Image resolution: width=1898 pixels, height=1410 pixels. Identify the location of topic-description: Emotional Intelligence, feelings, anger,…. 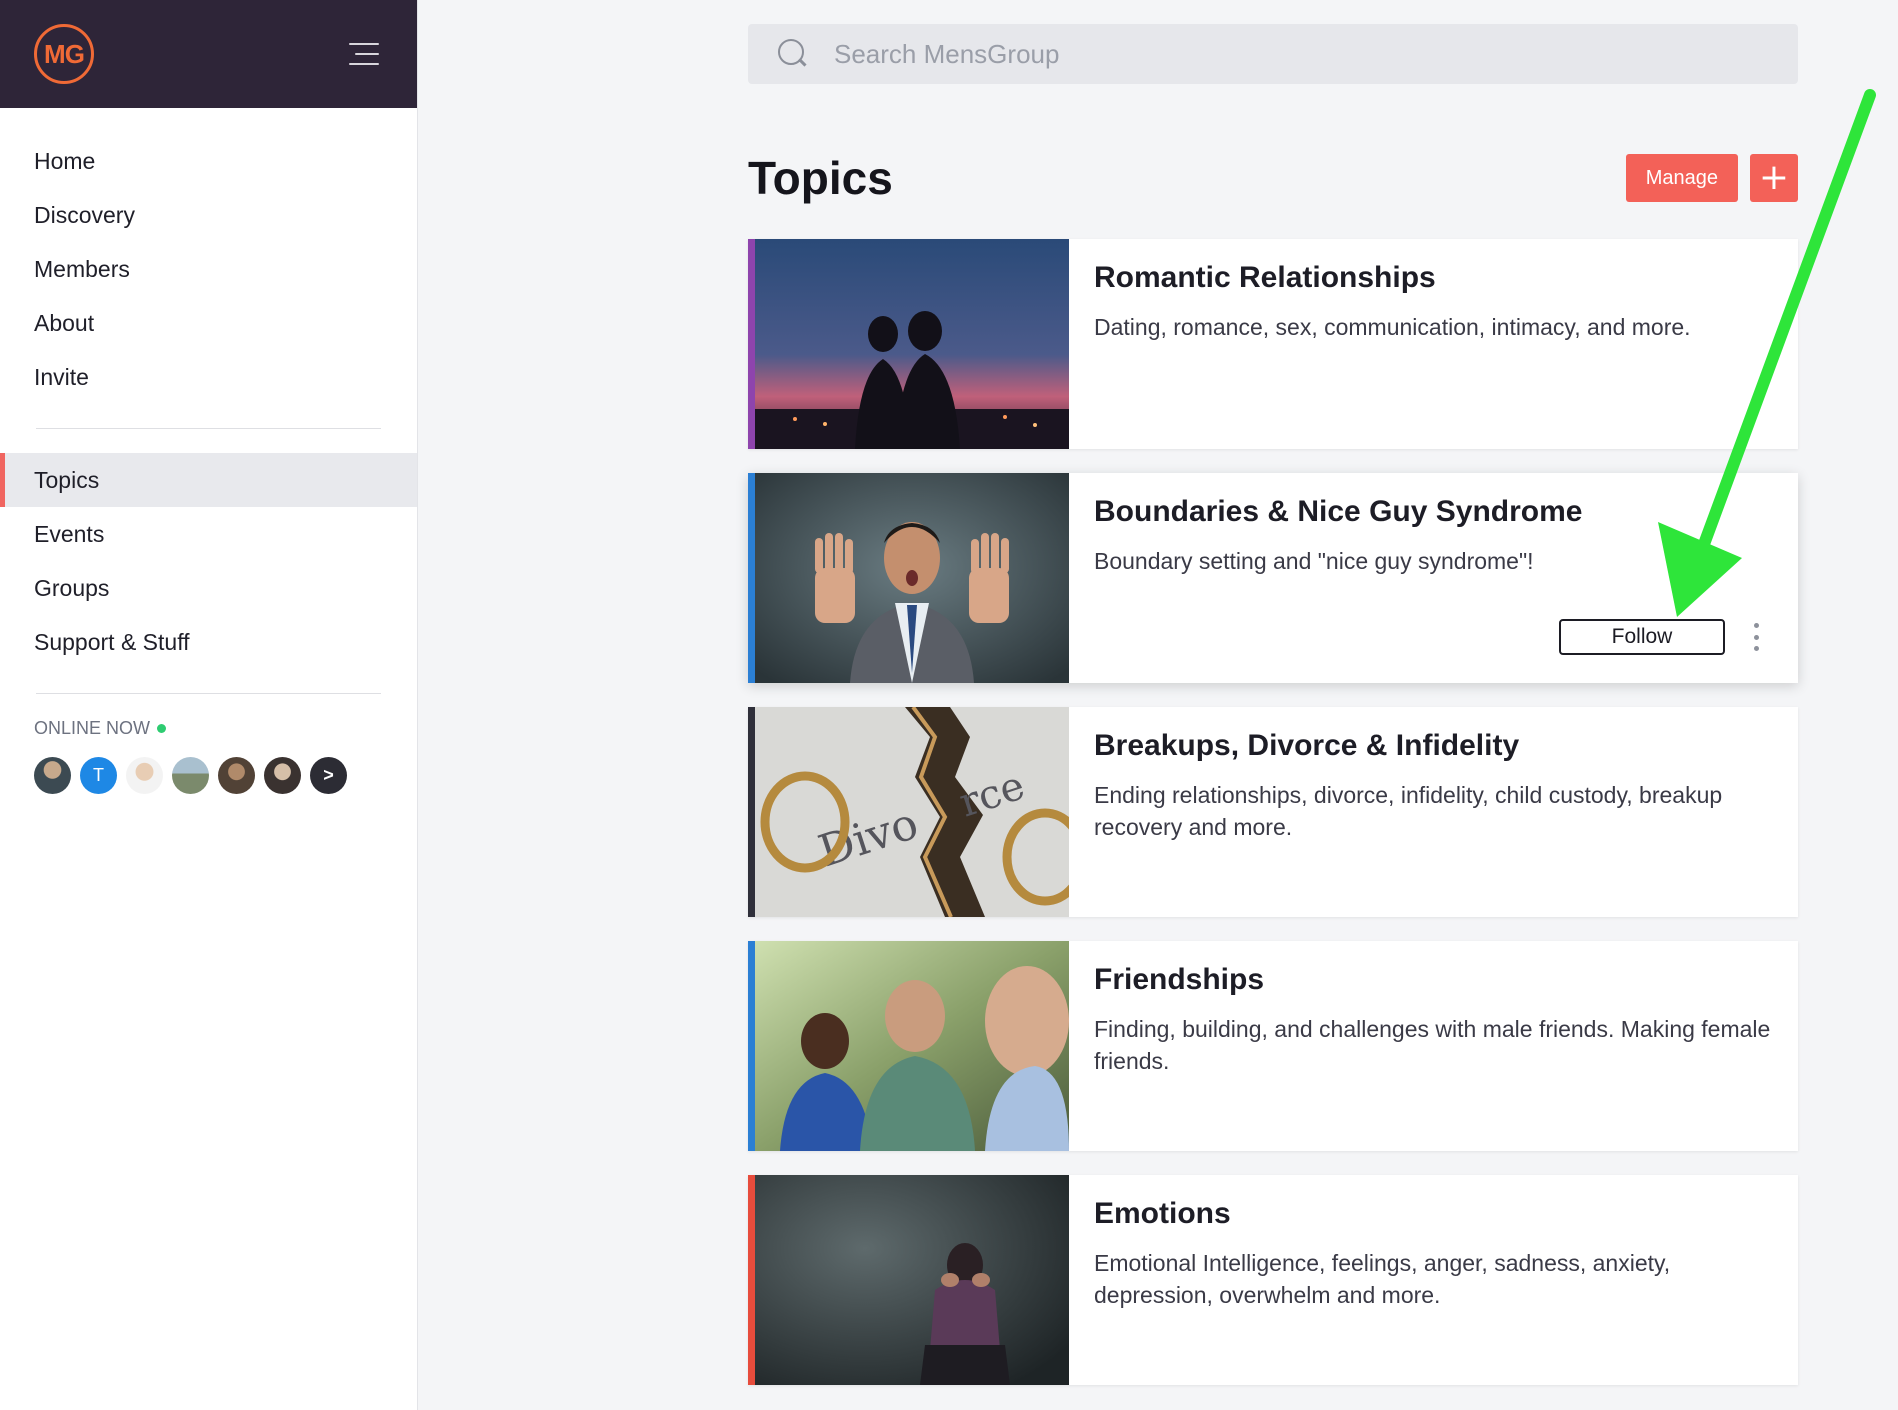
(1382, 1279).